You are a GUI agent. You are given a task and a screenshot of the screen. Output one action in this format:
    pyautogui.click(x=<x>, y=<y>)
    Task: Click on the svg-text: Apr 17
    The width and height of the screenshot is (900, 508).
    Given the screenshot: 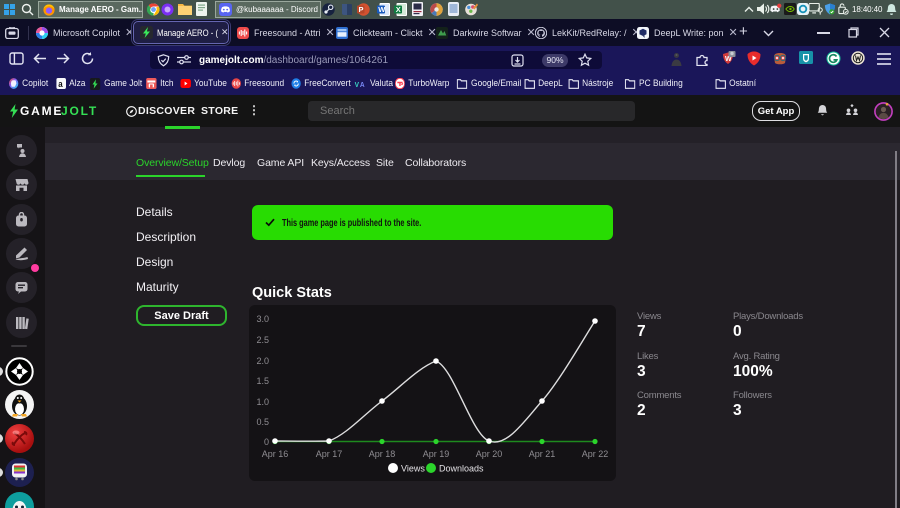 What is the action you would take?
    pyautogui.click(x=329, y=454)
    